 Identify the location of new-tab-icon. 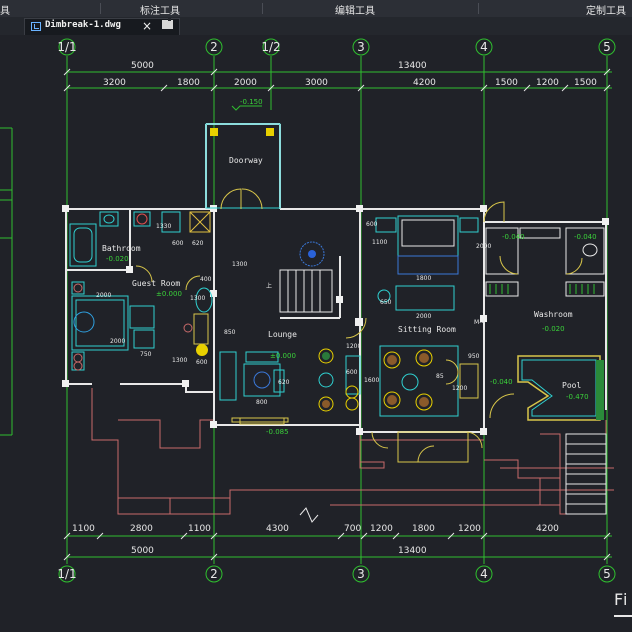
(167, 23).